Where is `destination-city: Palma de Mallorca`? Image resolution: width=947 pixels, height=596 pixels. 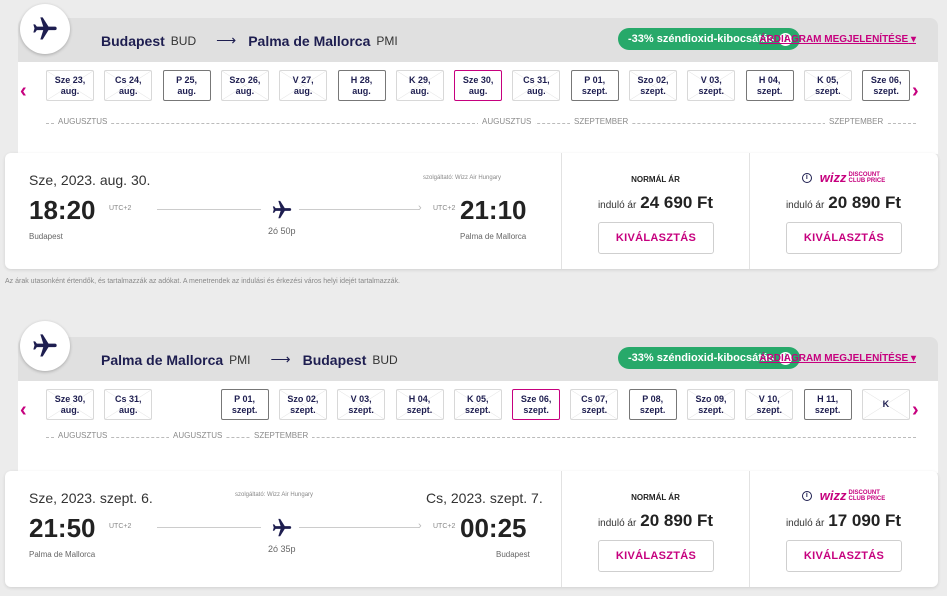 destination-city: Palma de Mallorca is located at coordinates (309, 40).